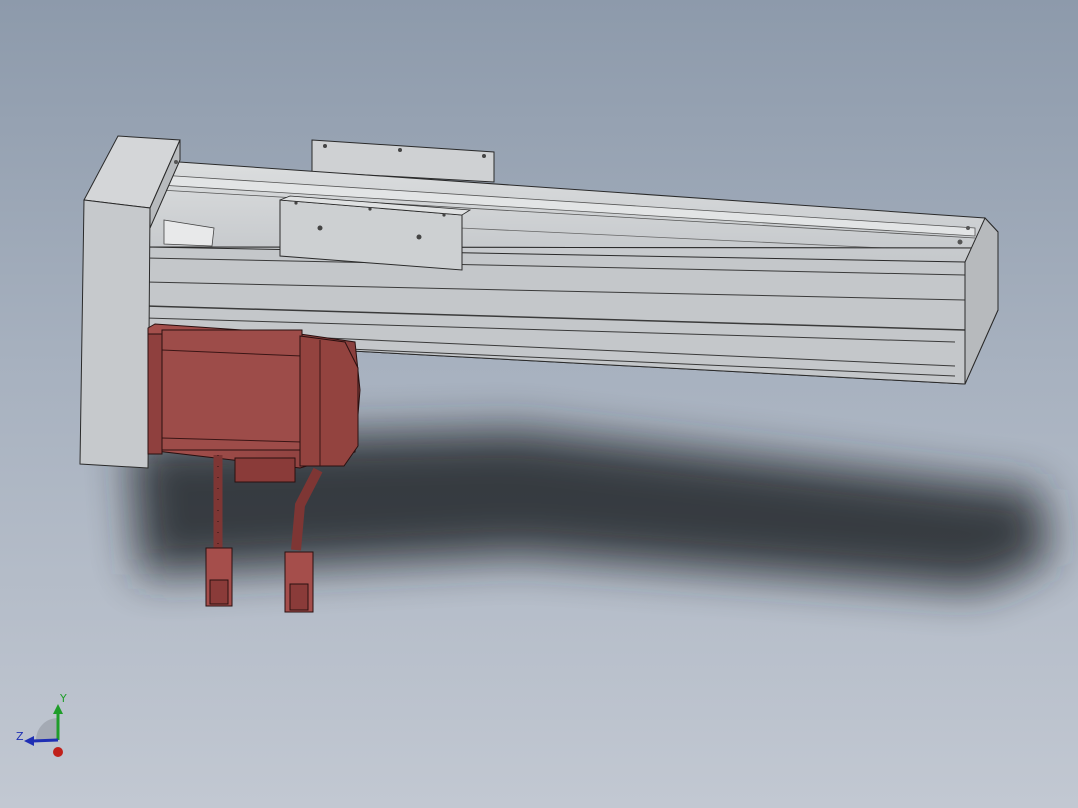 Image resolution: width=1078 pixels, height=808 pixels. I want to click on connector-right, so click(299, 582).